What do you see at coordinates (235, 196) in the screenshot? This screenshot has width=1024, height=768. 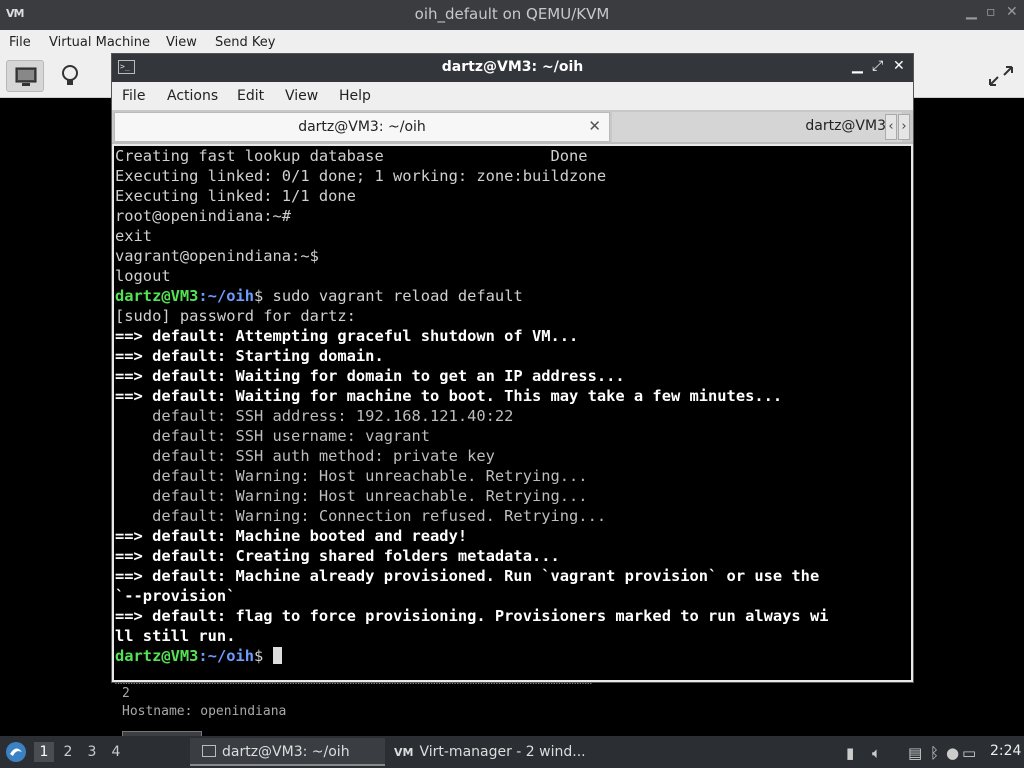 I see `terminal-line: Executing linked: 1/1 done` at bounding box center [235, 196].